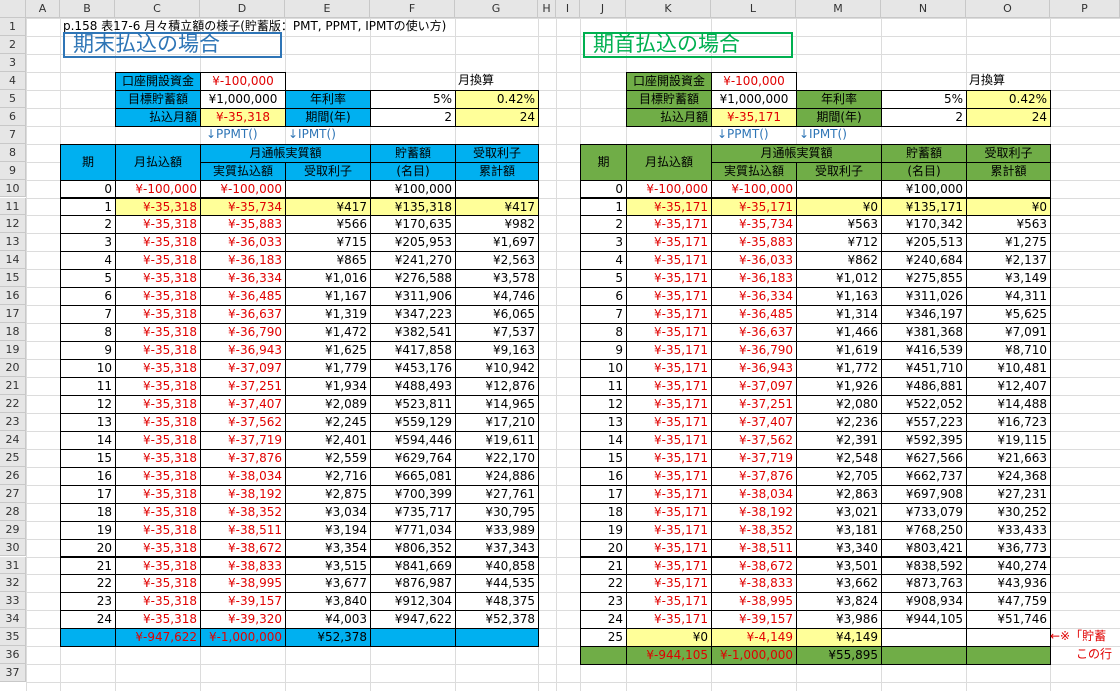 The height and width of the screenshot is (691, 1120). Describe the element at coordinates (43, 9) in the screenshot. I see `column-header-a: A` at that location.